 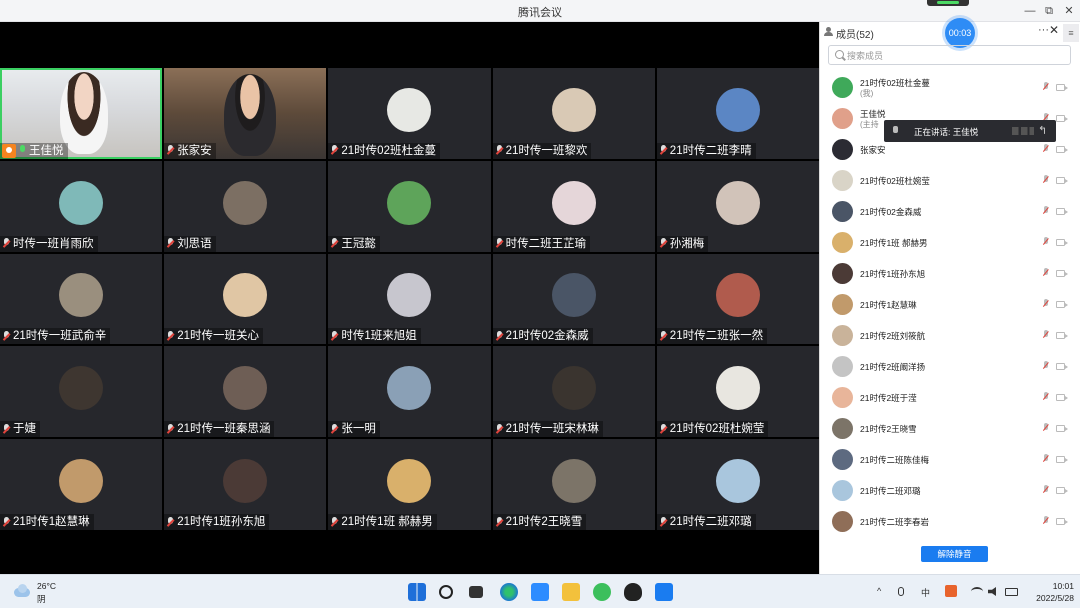 I want to click on participant-tile: 21时传02金森威, so click(x=573, y=299).